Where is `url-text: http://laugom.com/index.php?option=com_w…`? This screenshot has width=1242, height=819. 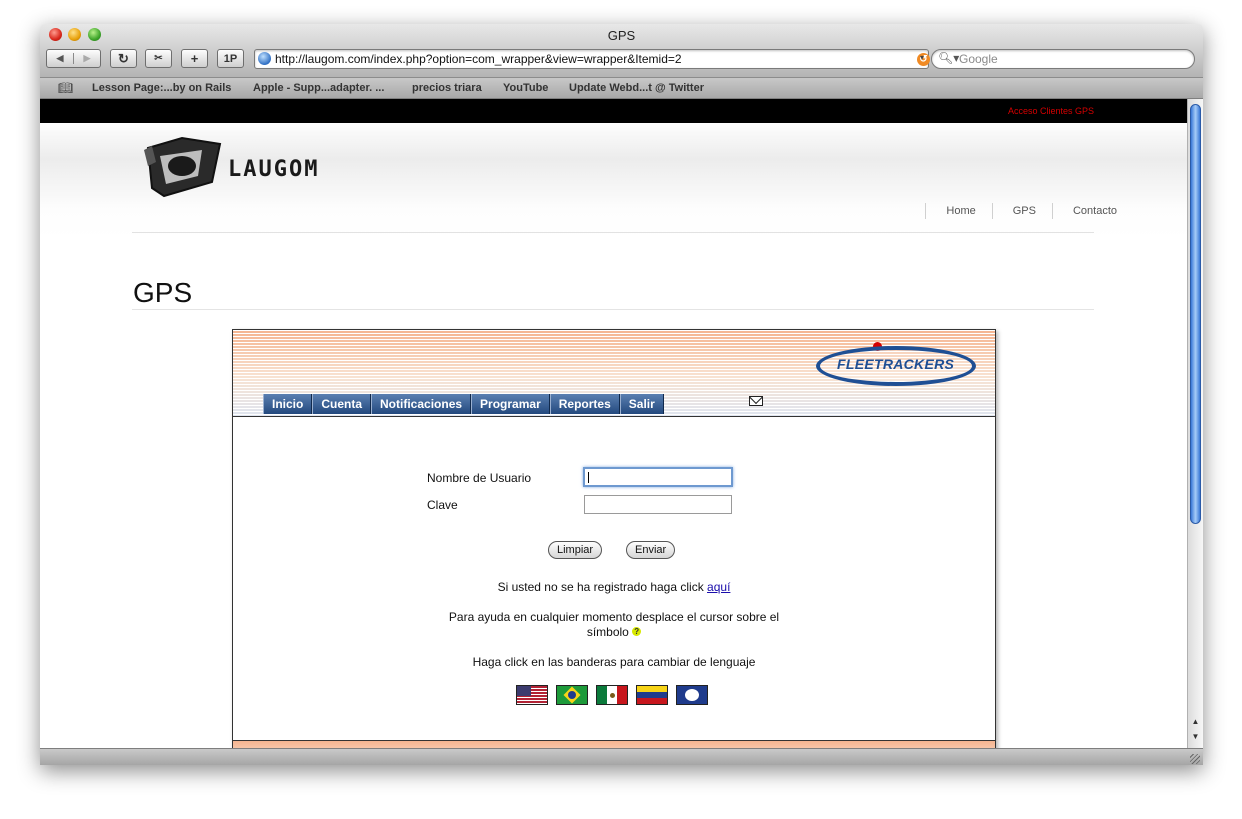 url-text: http://laugom.com/index.php?option=com_w… is located at coordinates (478, 59).